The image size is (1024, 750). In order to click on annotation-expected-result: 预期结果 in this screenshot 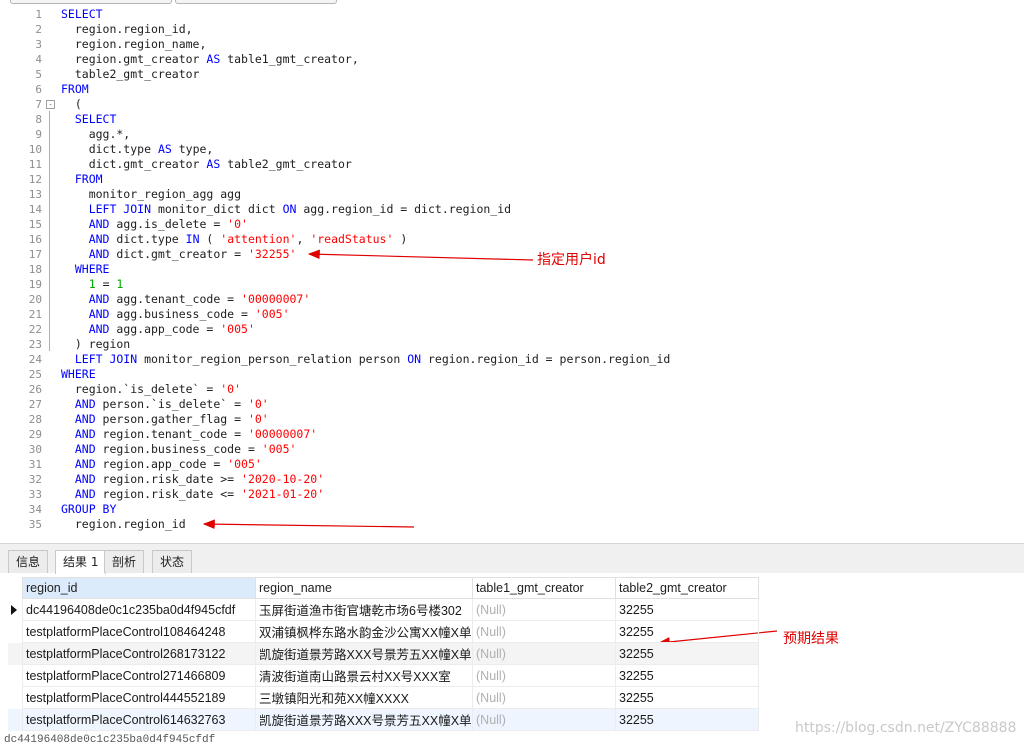, I will do `click(811, 639)`.